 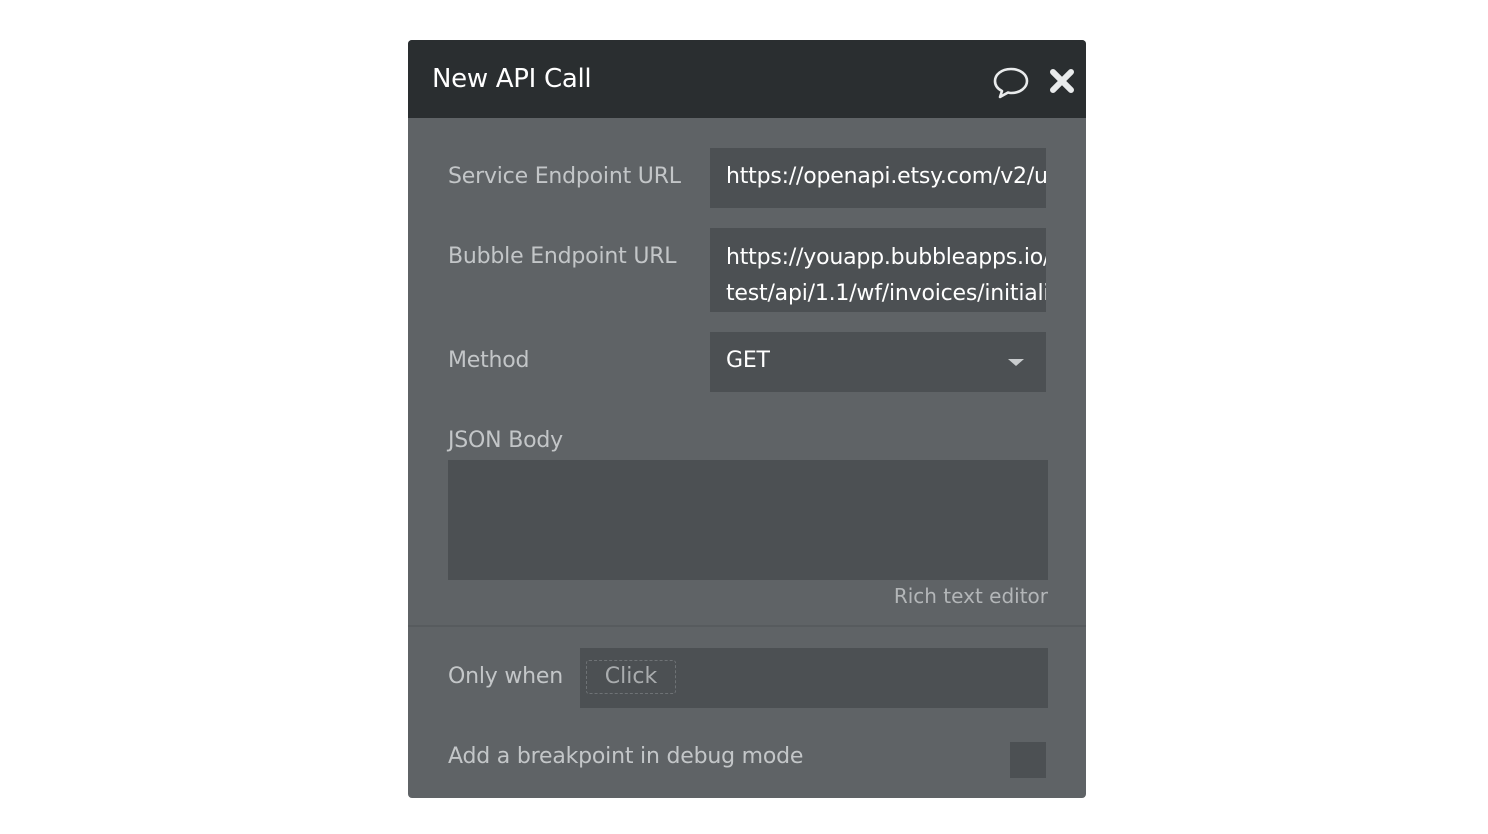 What do you see at coordinates (970, 596) in the screenshot?
I see `rich-text-editor-link: Rich text editor` at bounding box center [970, 596].